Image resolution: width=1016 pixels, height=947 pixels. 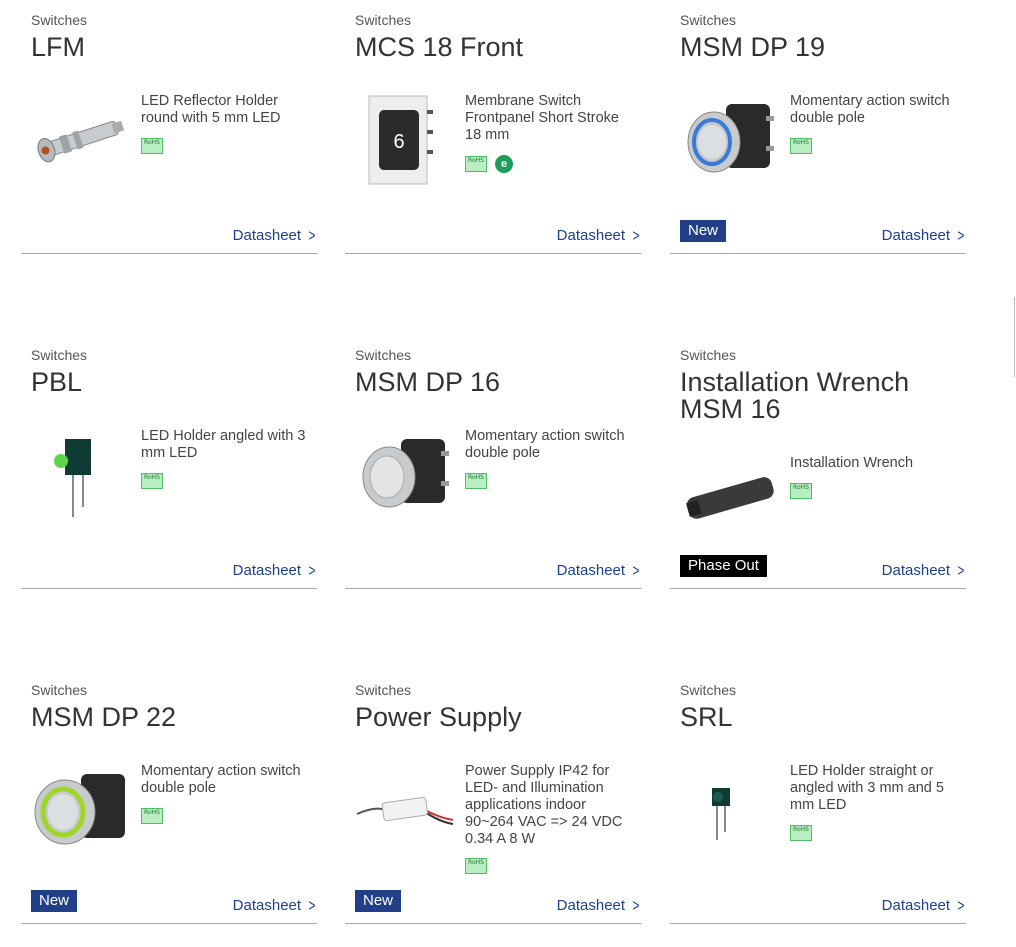 What do you see at coordinates (495, 47) in the screenshot?
I see `product-title: MCS 18 Front` at bounding box center [495, 47].